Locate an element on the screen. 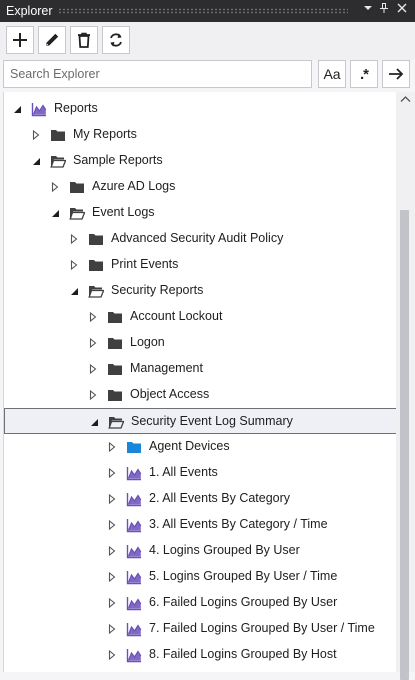 This screenshot has height=680, width=415. search-go-button is located at coordinates (396, 74).